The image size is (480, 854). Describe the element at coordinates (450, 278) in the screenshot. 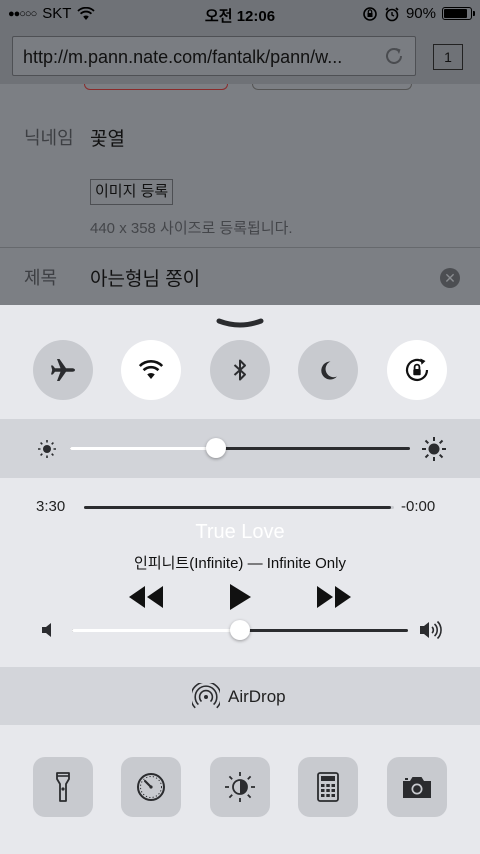

I see `clear-icon: ✕` at that location.